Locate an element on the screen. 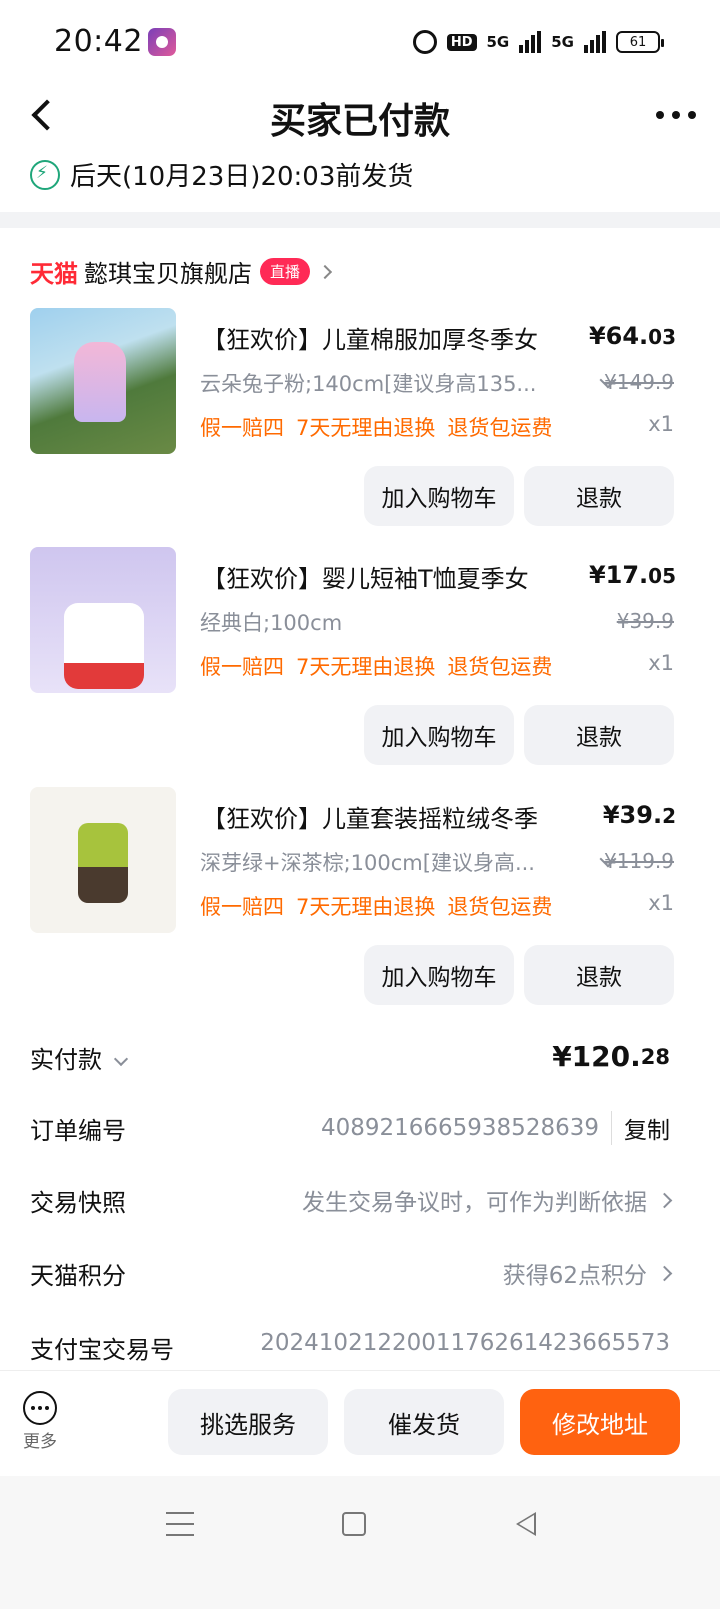 The height and width of the screenshot is (1609, 720). alarm-icon is located at coordinates (424, 42).